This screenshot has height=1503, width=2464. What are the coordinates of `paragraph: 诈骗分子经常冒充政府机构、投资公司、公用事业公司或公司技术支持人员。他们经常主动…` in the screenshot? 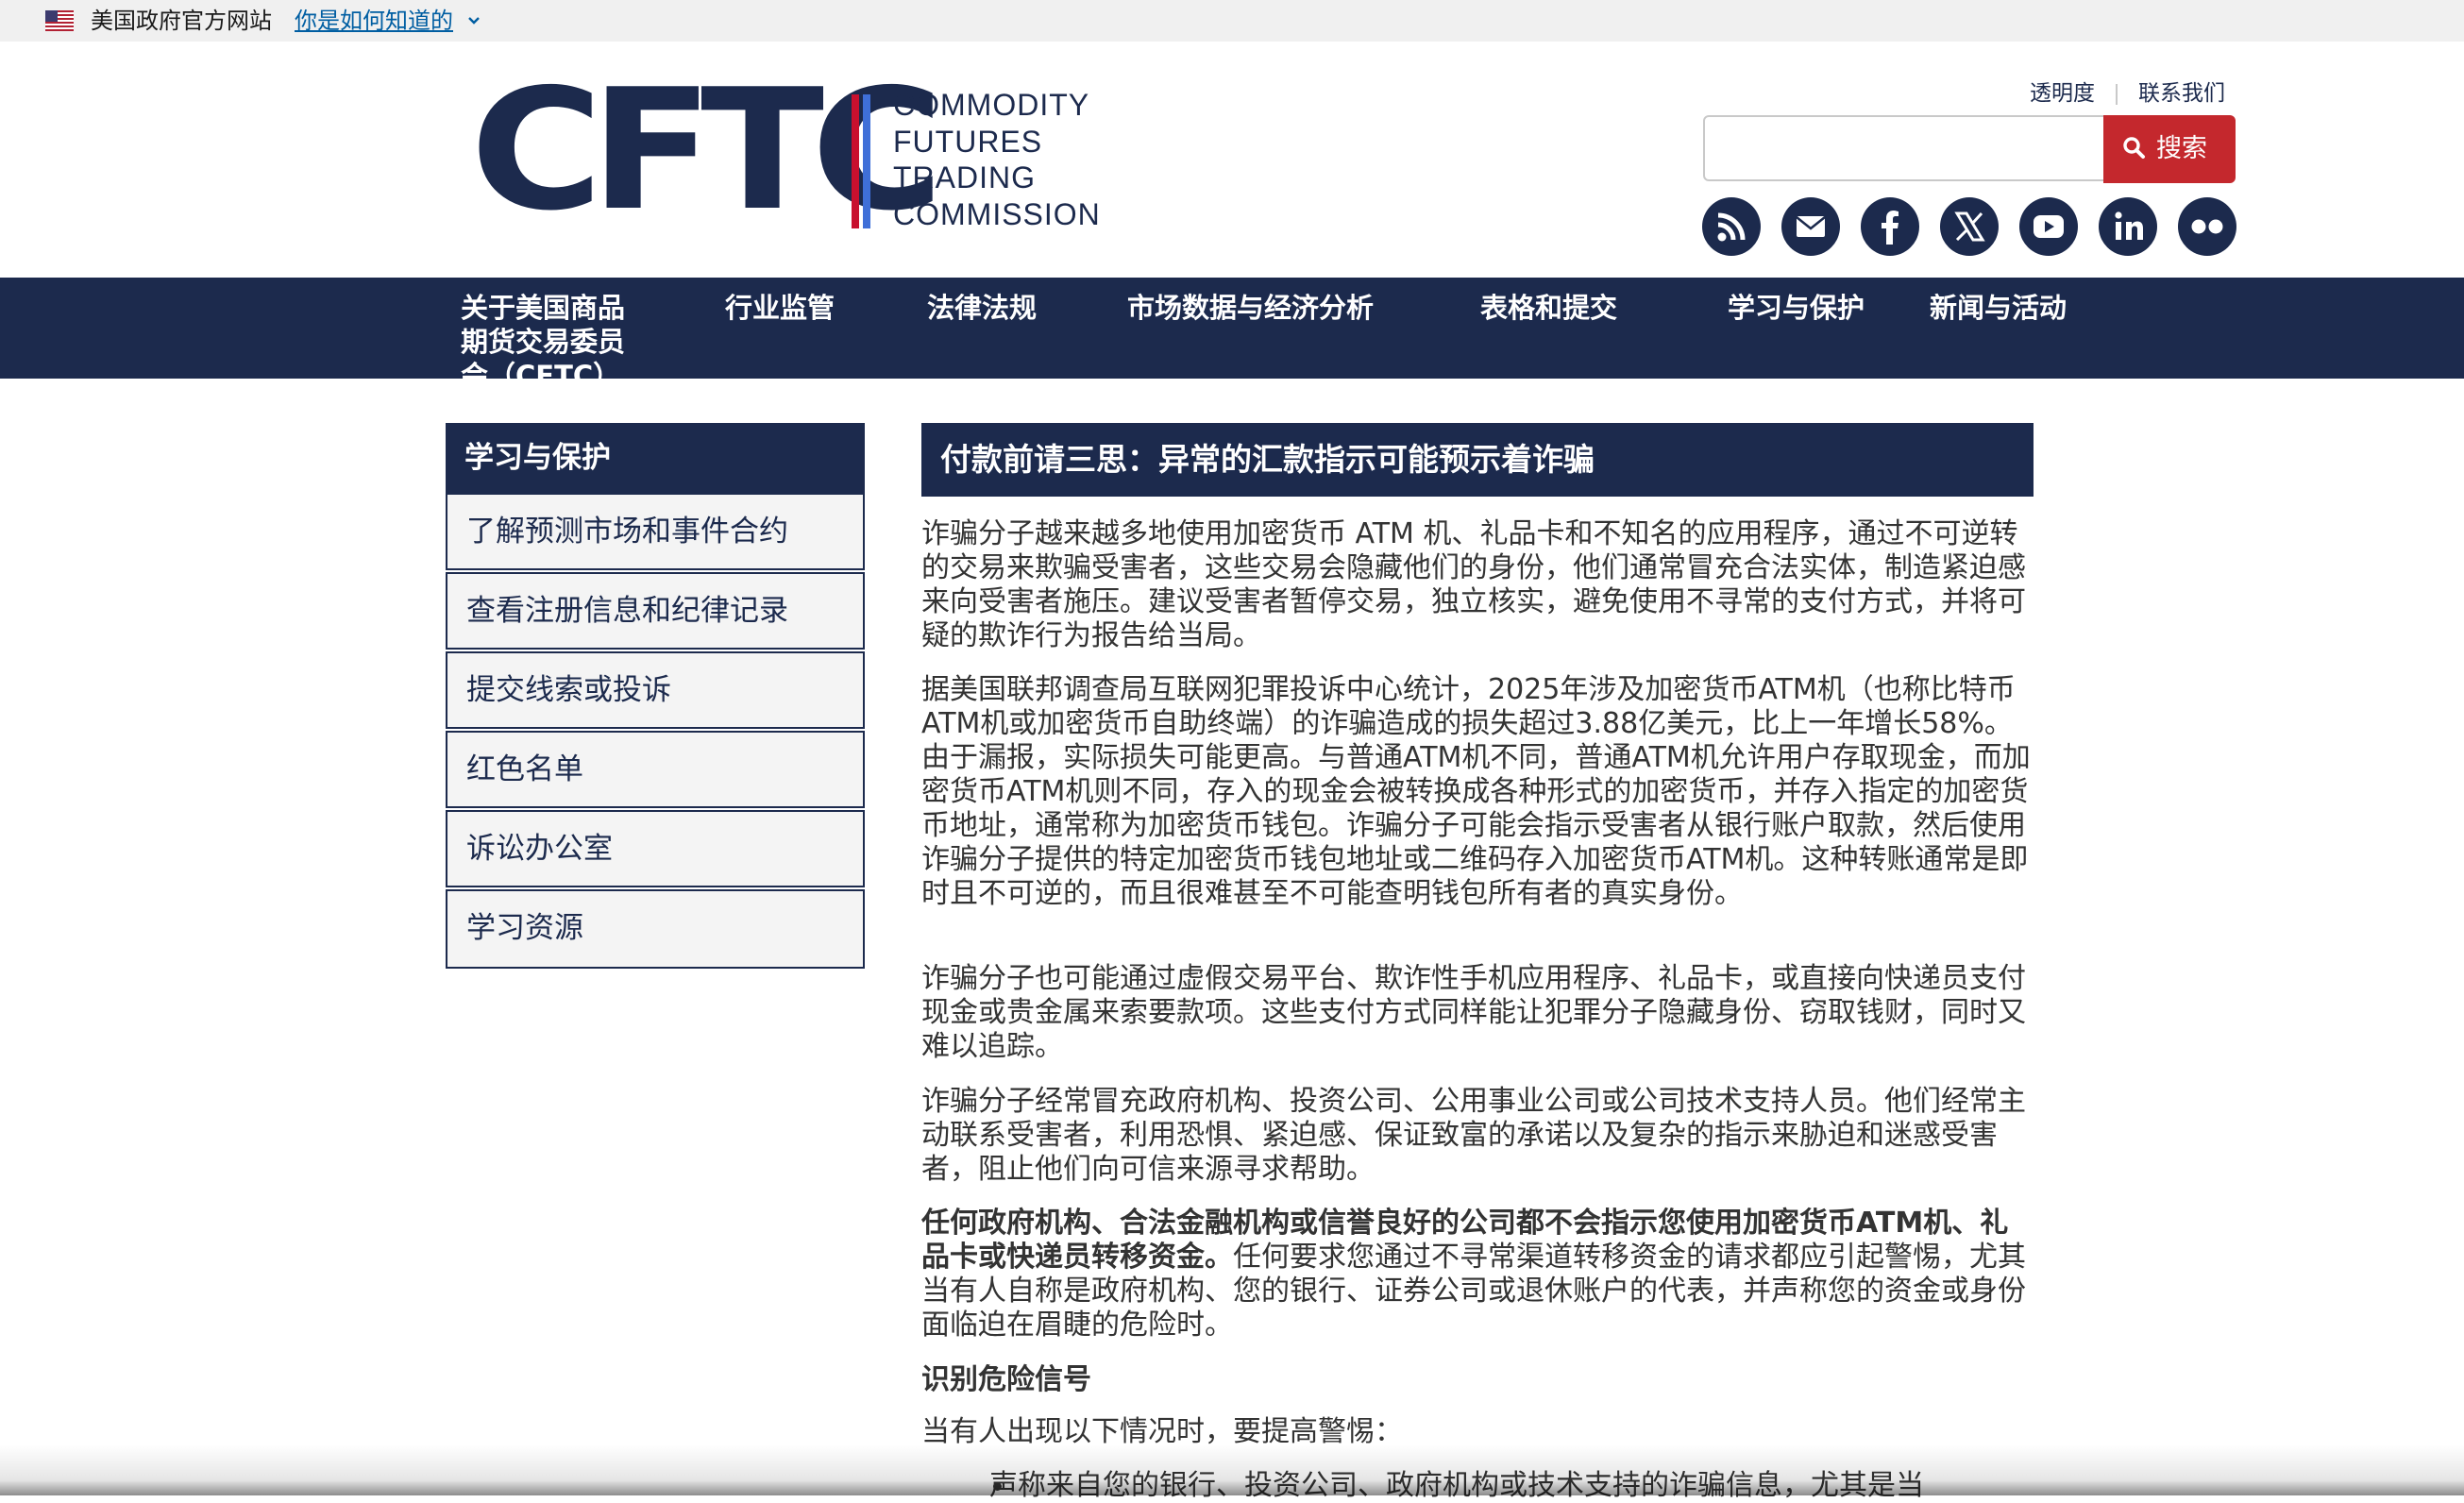 It's located at (1473, 1135).